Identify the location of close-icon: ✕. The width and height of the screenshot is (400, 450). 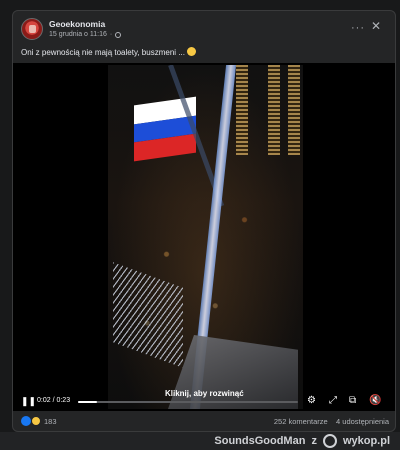
(376, 26).